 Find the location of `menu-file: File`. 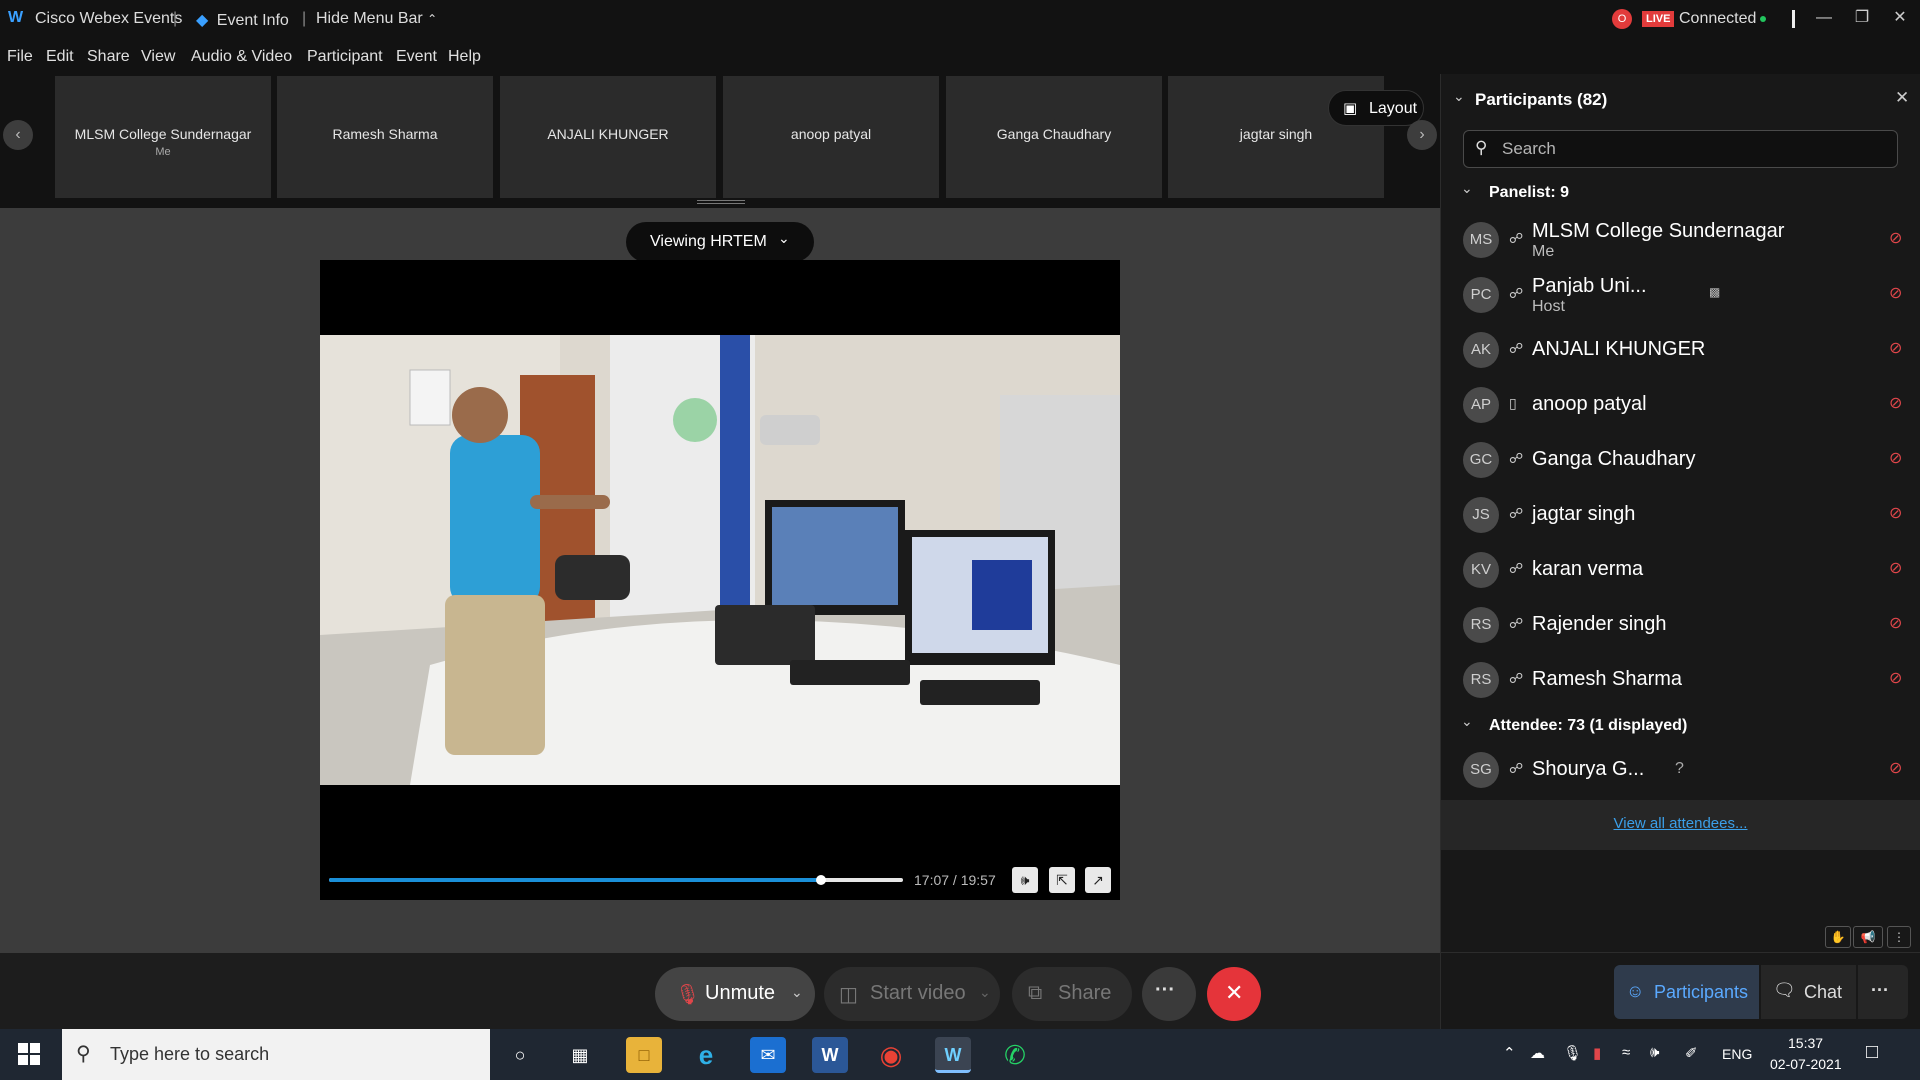

menu-file: File is located at coordinates (20, 57).